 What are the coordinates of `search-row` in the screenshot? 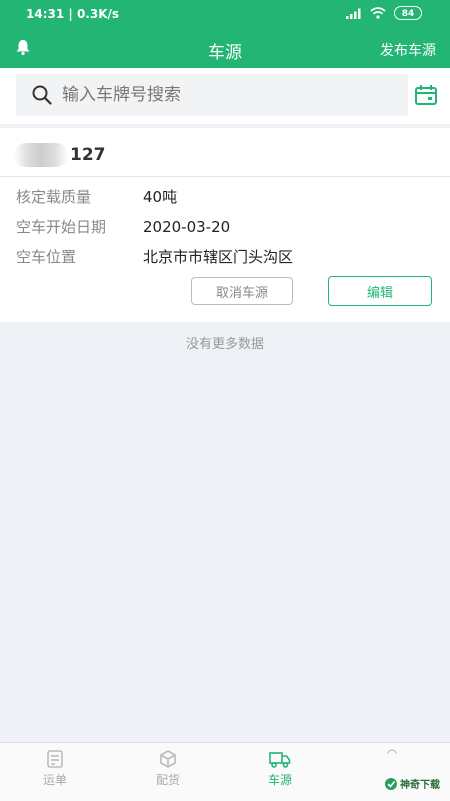 It's located at (225, 96).